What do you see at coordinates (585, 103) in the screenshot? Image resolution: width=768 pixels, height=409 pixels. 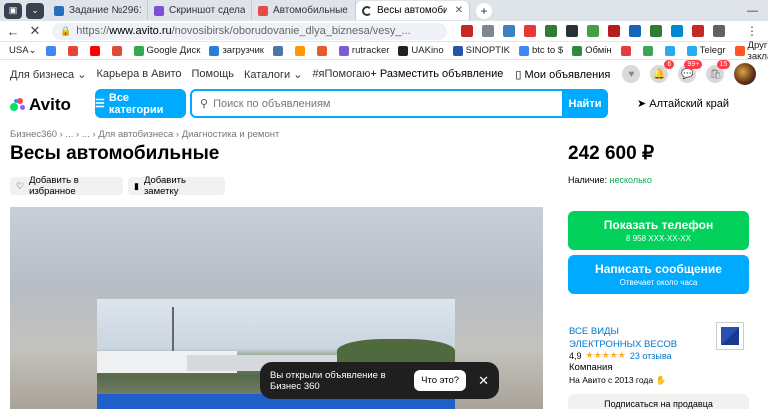 I see `search-button: Найти` at bounding box center [585, 103].